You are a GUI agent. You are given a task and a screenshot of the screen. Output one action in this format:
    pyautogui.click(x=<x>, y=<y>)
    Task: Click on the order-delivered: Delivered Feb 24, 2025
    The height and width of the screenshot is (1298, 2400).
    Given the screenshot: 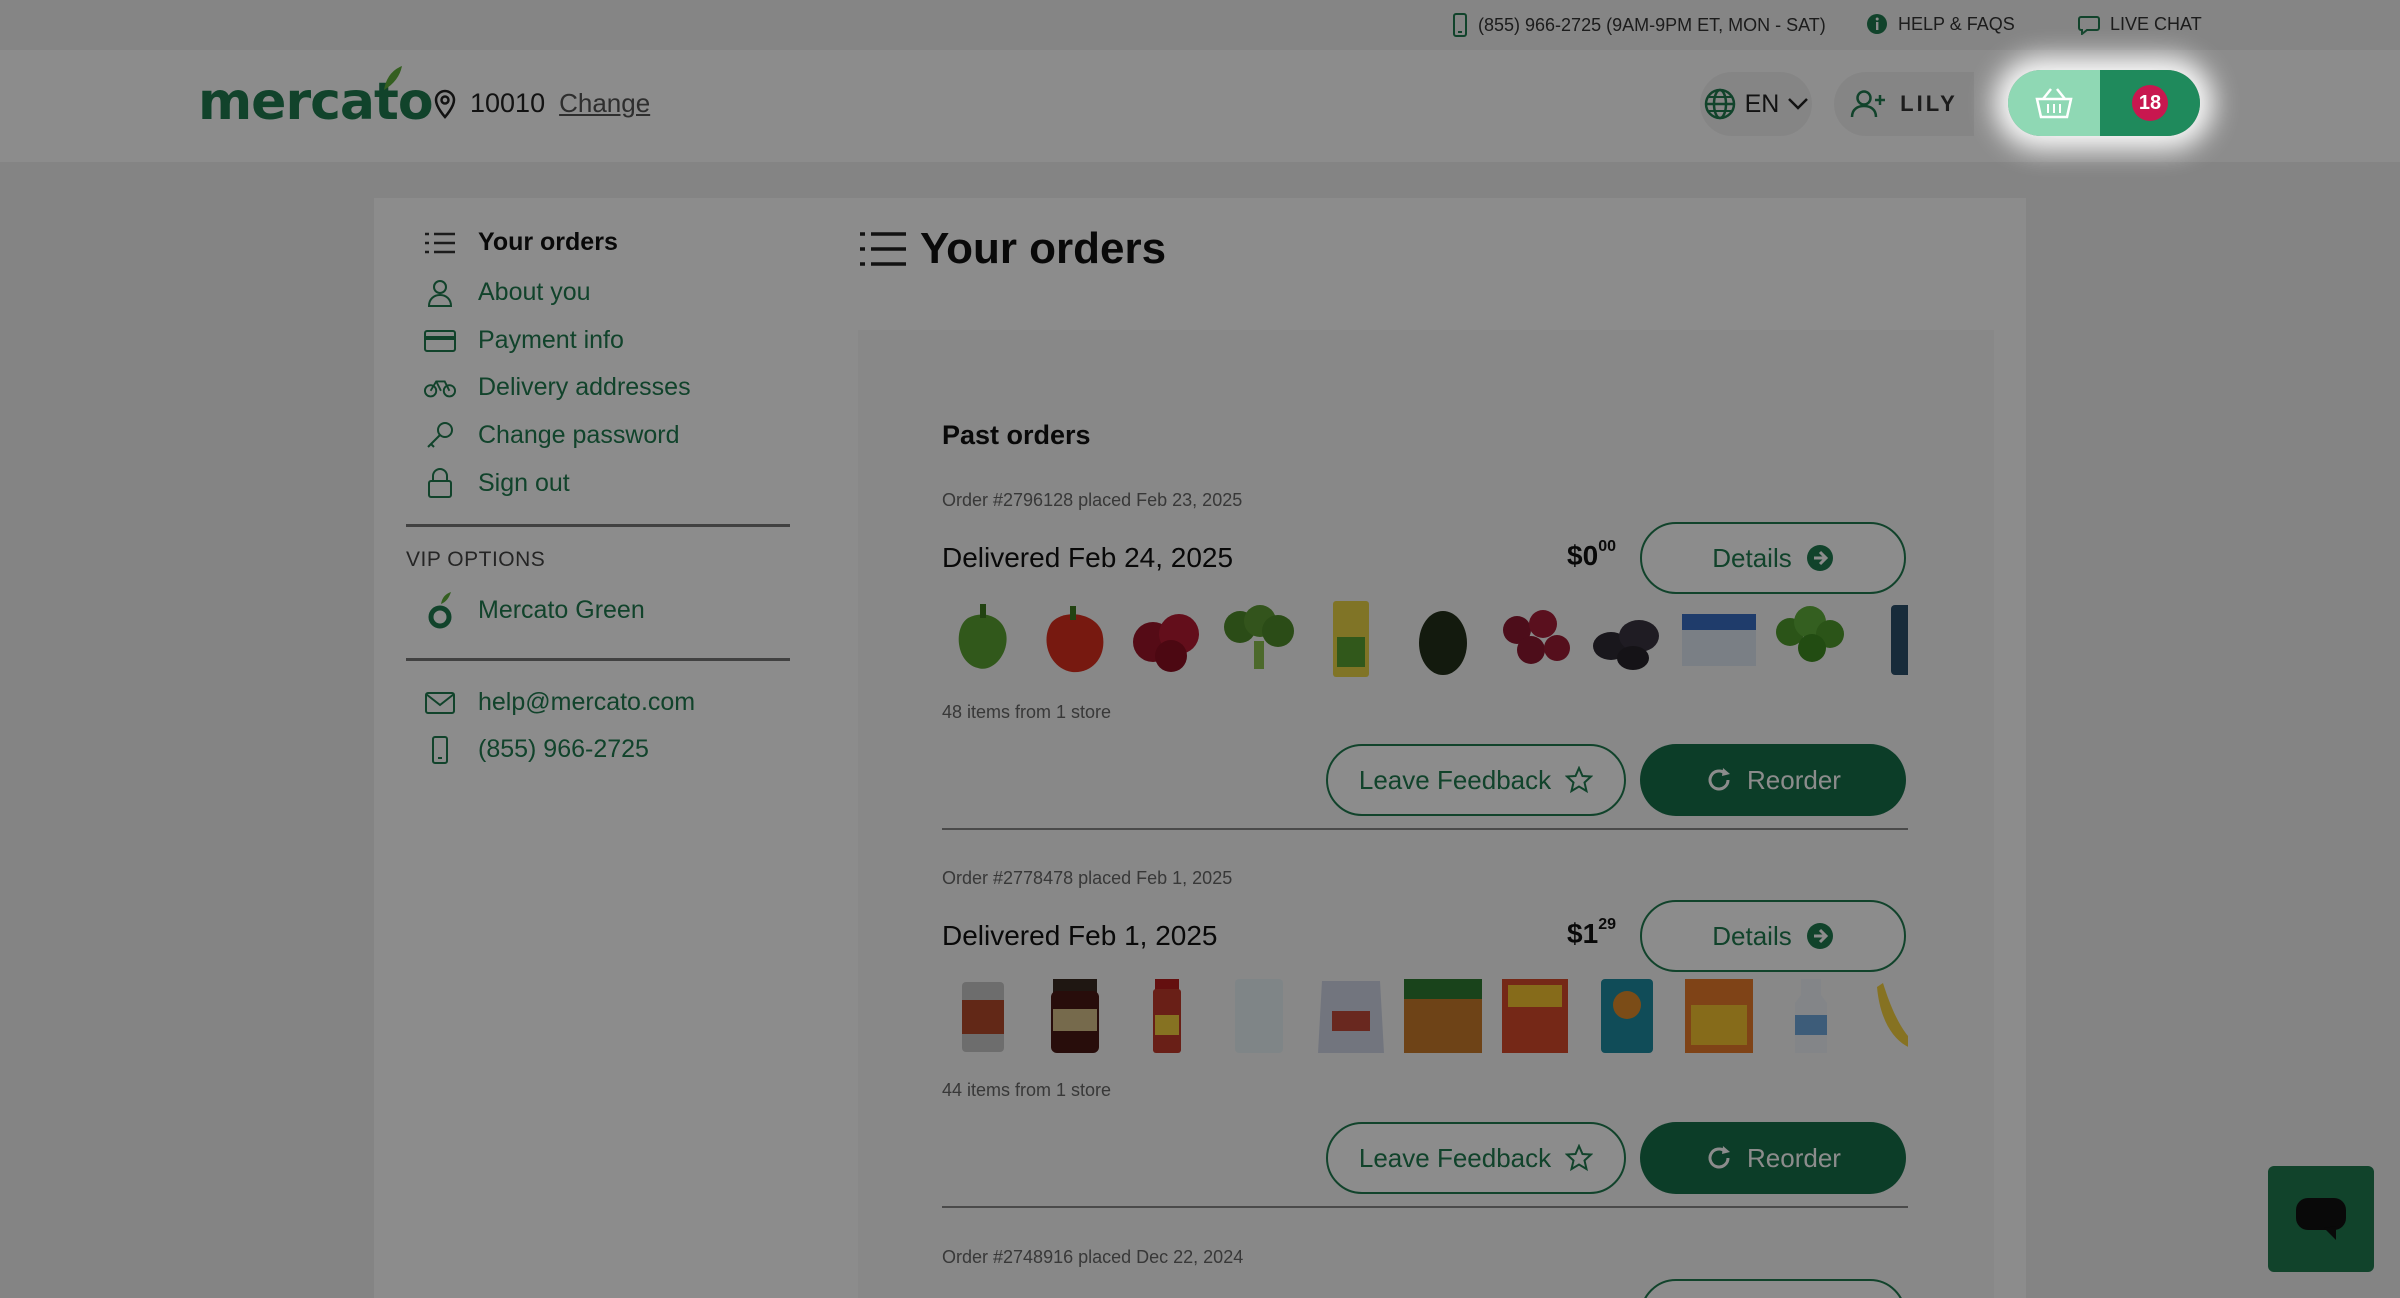 What is the action you would take?
    pyautogui.click(x=1088, y=557)
    